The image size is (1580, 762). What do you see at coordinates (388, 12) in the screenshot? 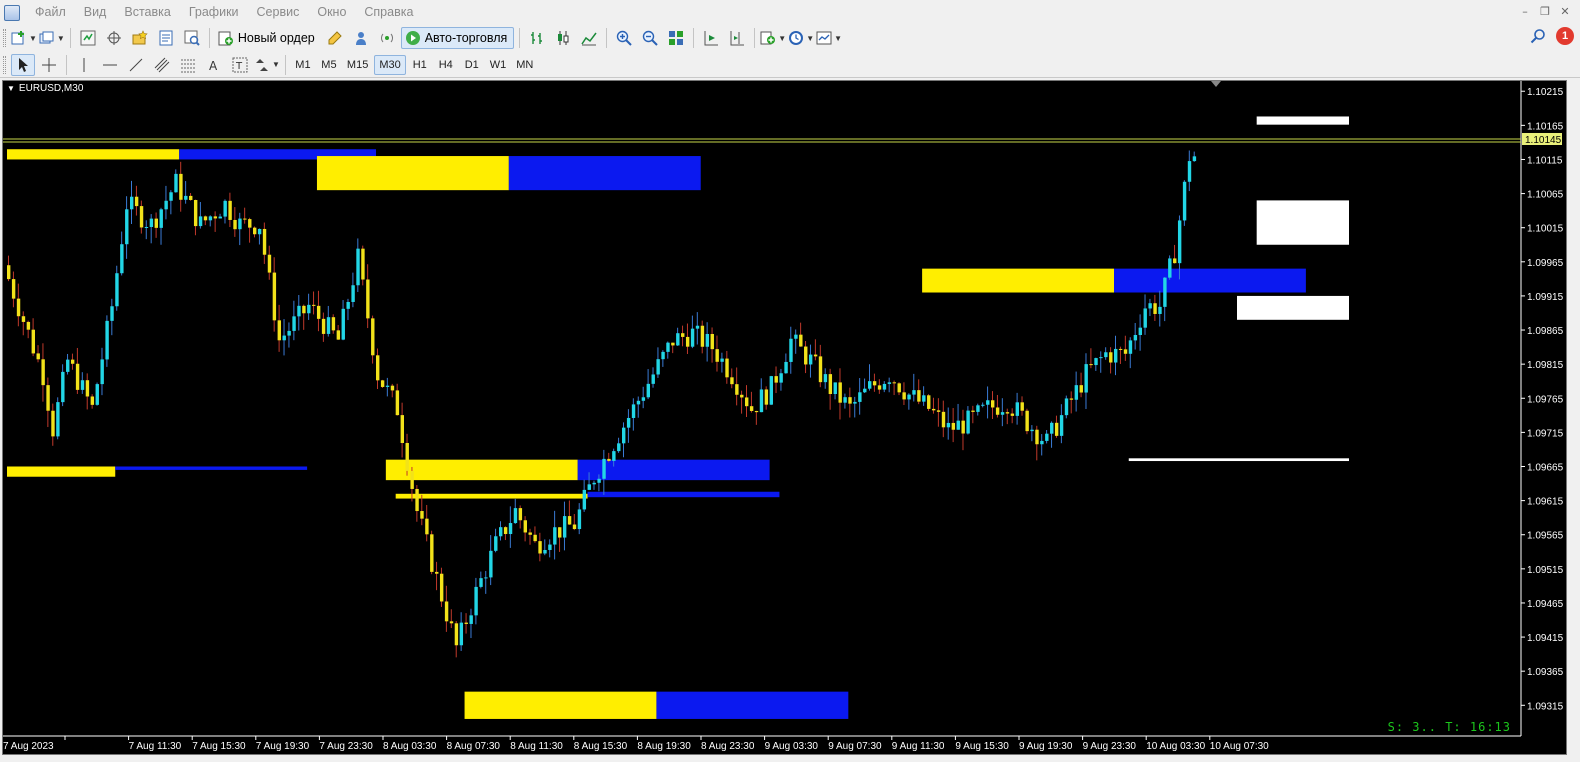
I see `menu-help: Справка` at bounding box center [388, 12].